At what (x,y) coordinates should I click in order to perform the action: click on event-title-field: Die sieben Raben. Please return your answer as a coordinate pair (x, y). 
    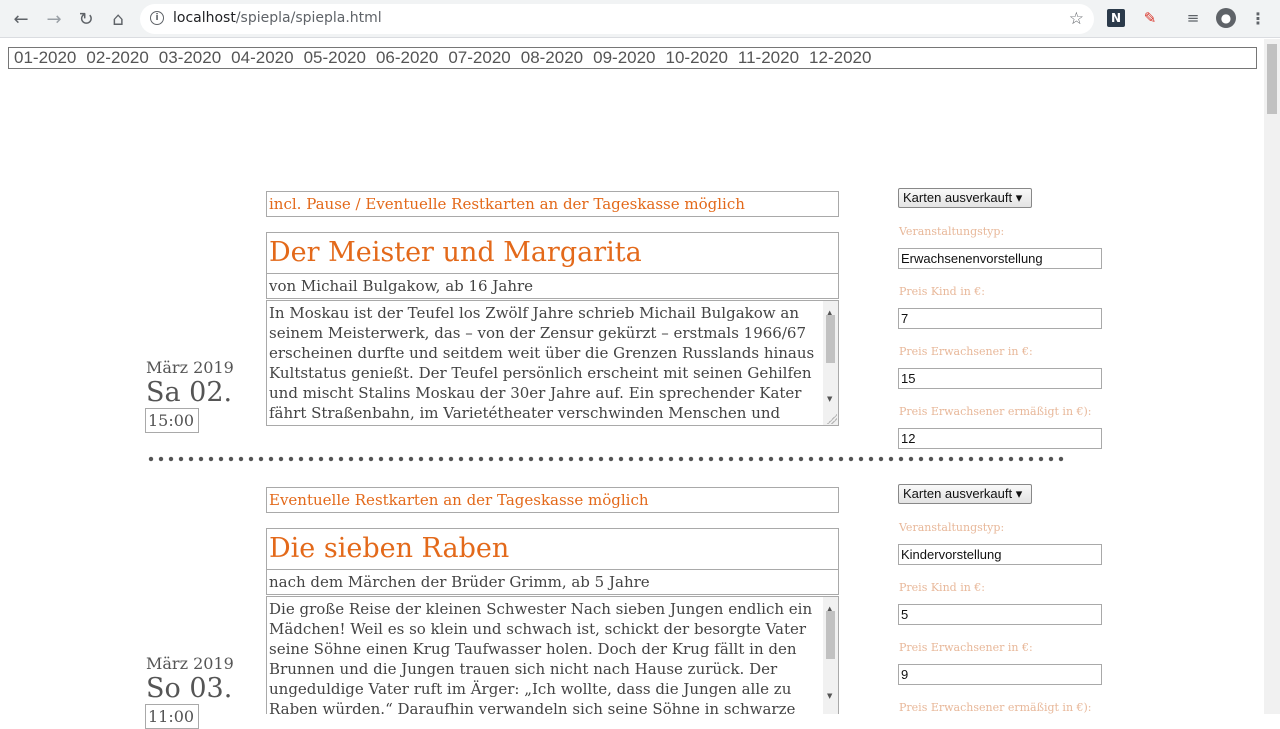
    Looking at the image, I should click on (552, 549).